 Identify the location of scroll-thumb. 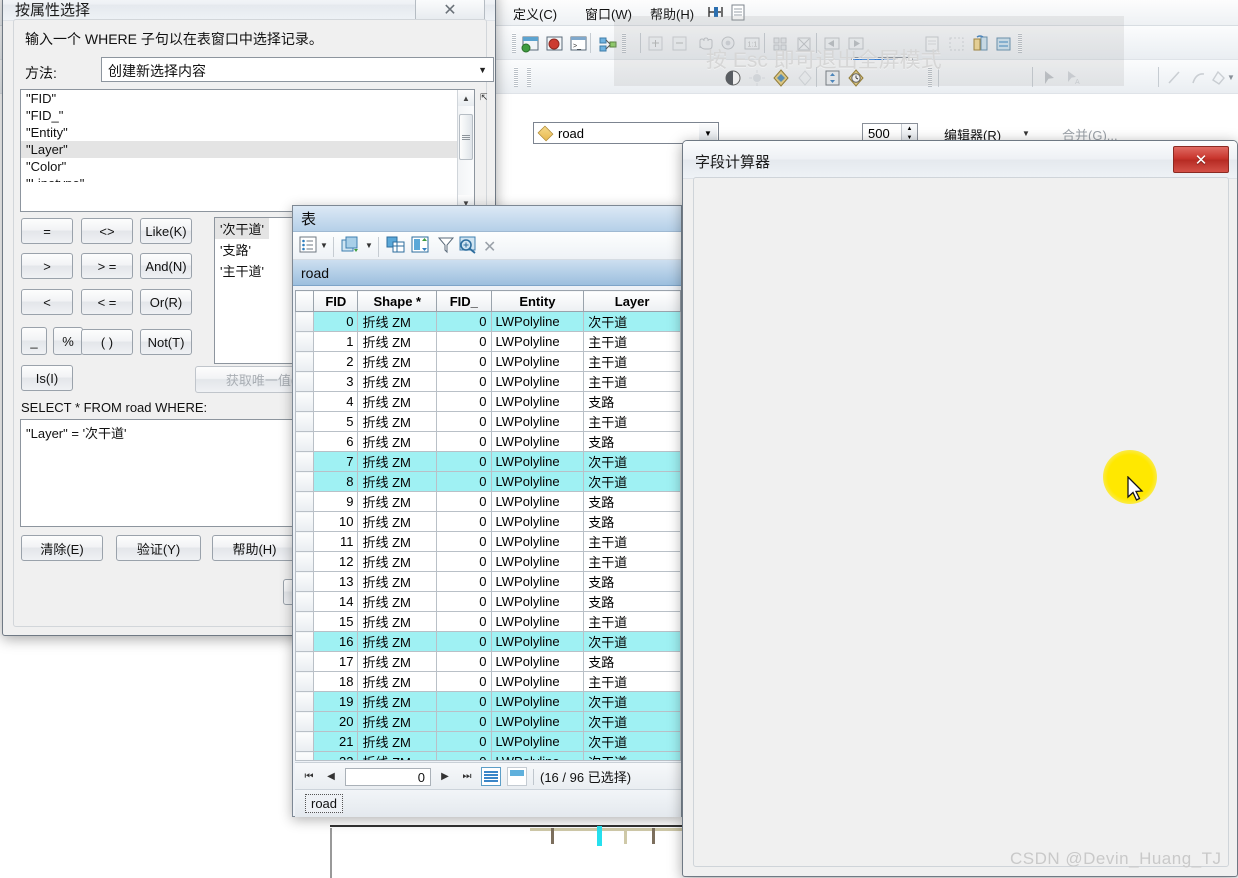
(466, 137).